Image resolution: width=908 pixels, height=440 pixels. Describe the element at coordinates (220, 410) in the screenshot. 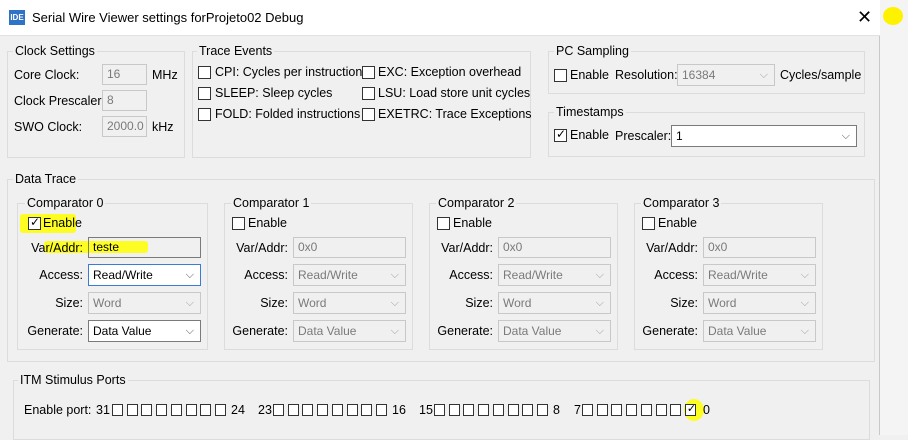

I see `itm-port-24-checkbox` at that location.